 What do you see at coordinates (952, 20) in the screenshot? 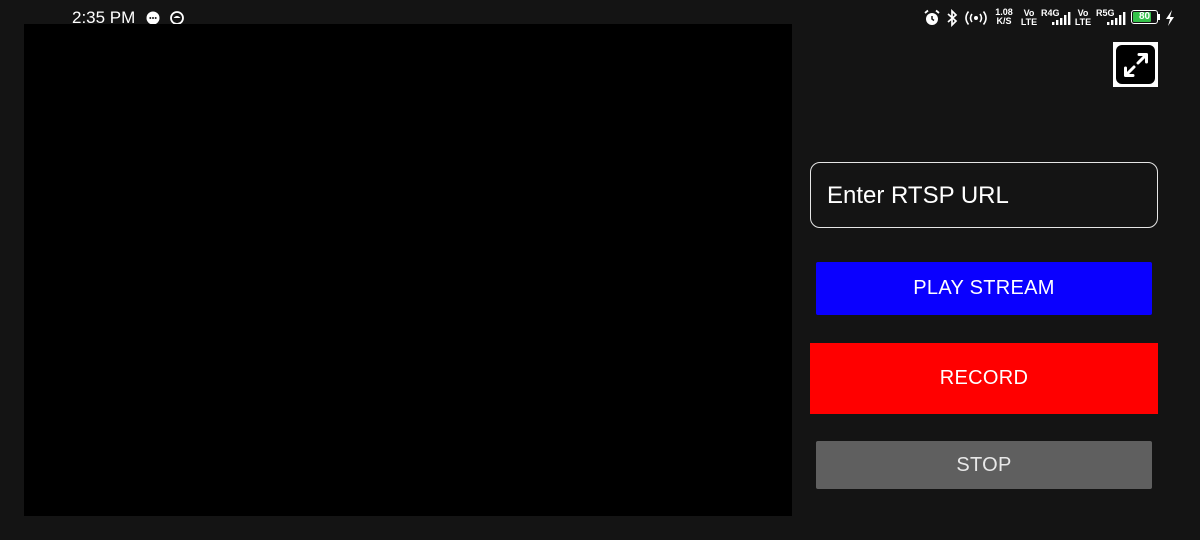
I see `bluetooth-icon` at bounding box center [952, 20].